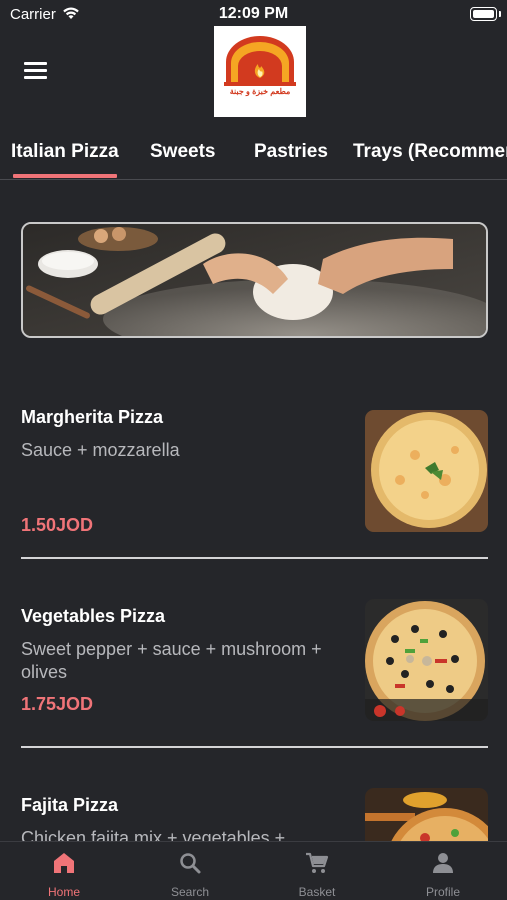 The height and width of the screenshot is (900, 507). What do you see at coordinates (70, 805) in the screenshot?
I see `item-name: Fajita Pizza` at bounding box center [70, 805].